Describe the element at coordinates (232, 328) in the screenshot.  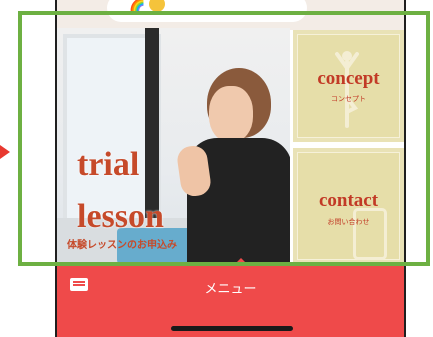
I see `home-indicator` at that location.